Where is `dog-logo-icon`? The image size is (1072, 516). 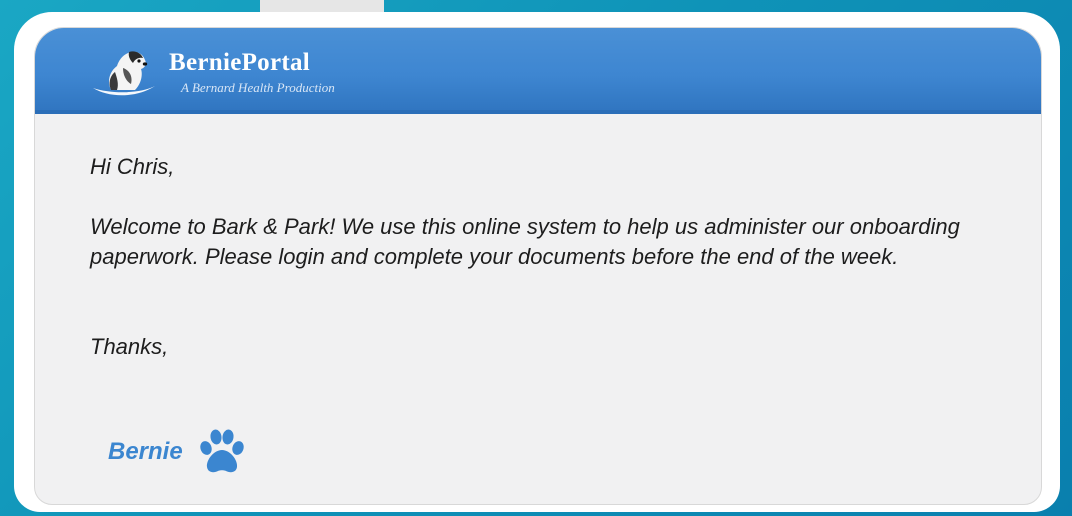 dog-logo-icon is located at coordinates (124, 73).